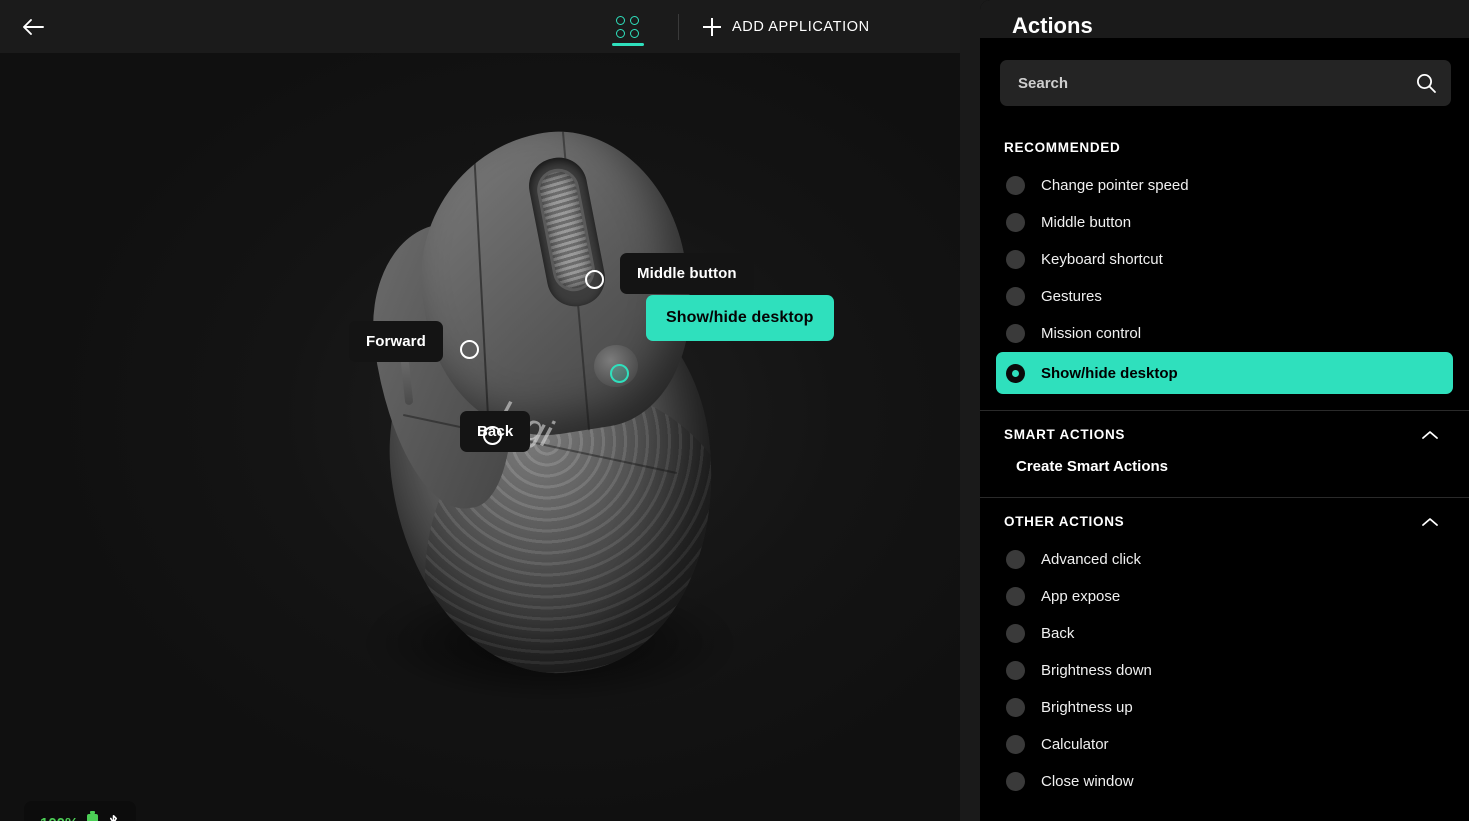  I want to click on option-app-expose: App expose, so click(1224, 596).